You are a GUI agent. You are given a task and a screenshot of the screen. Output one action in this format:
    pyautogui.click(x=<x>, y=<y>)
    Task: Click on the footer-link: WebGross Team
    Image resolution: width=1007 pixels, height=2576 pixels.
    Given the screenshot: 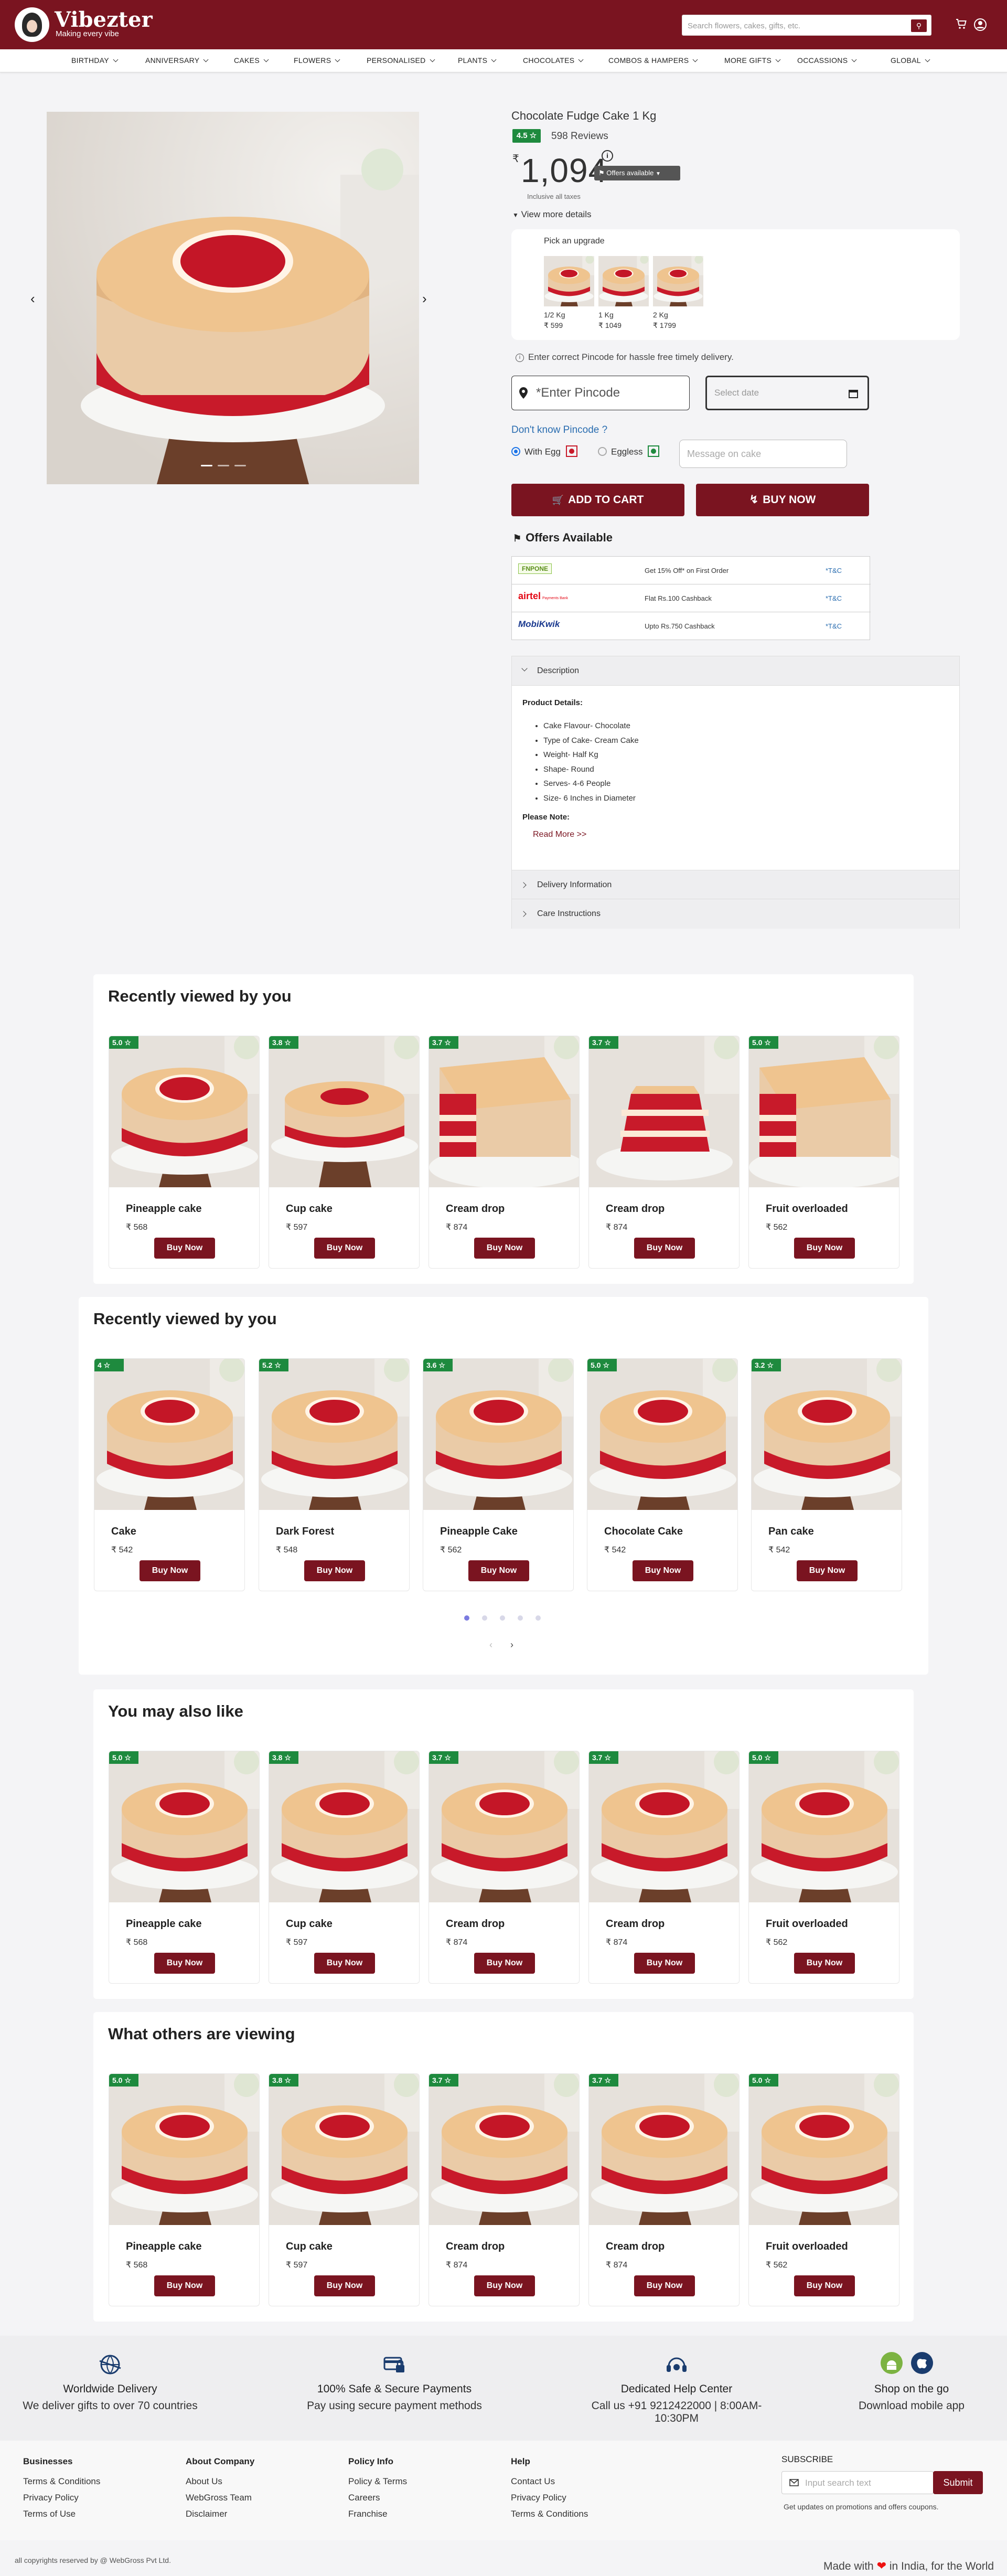 What is the action you would take?
    pyautogui.click(x=220, y=2497)
    